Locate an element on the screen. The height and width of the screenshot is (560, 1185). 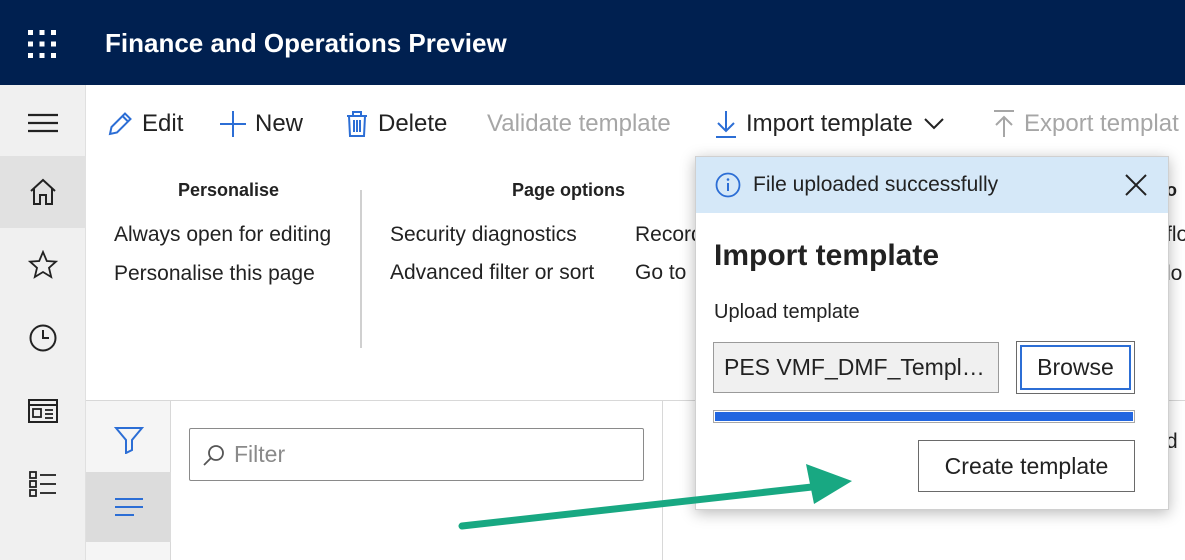
security-diagnostics-item: Security diagnostics is located at coordinates (483, 235).